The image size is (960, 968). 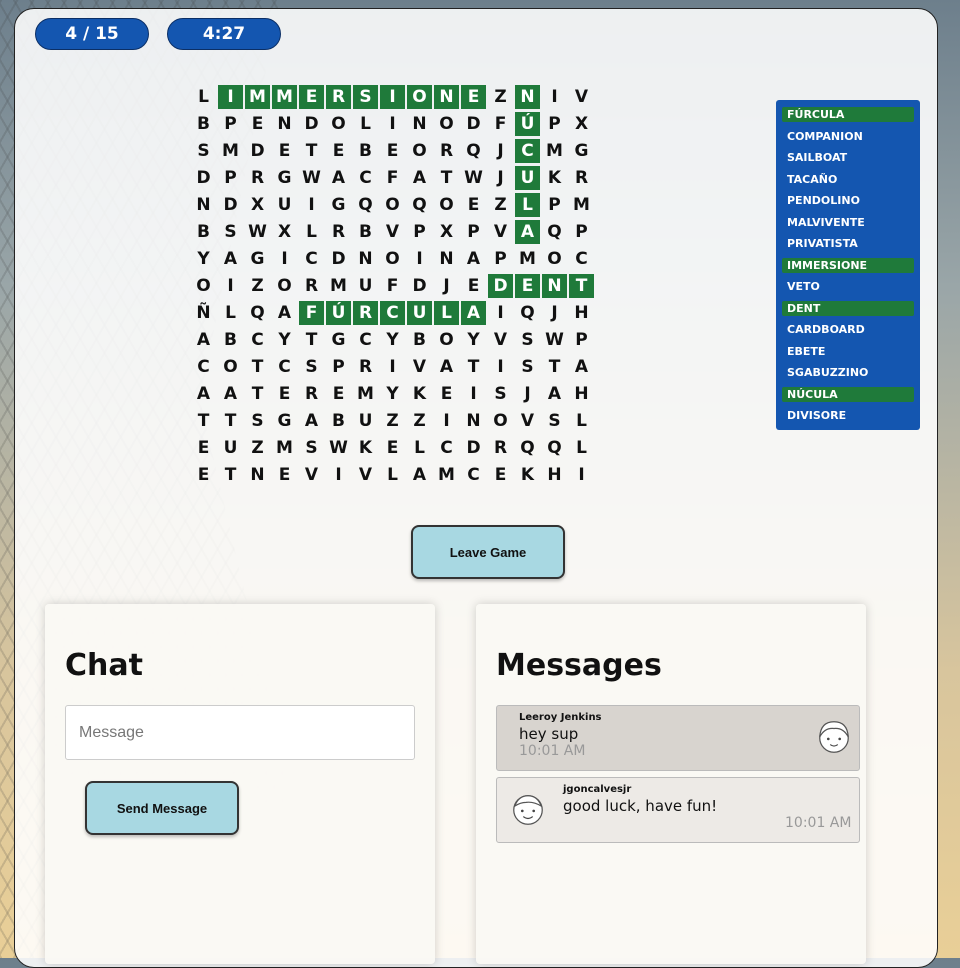 What do you see at coordinates (473, 151) in the screenshot?
I see `grid-cell: Q` at bounding box center [473, 151].